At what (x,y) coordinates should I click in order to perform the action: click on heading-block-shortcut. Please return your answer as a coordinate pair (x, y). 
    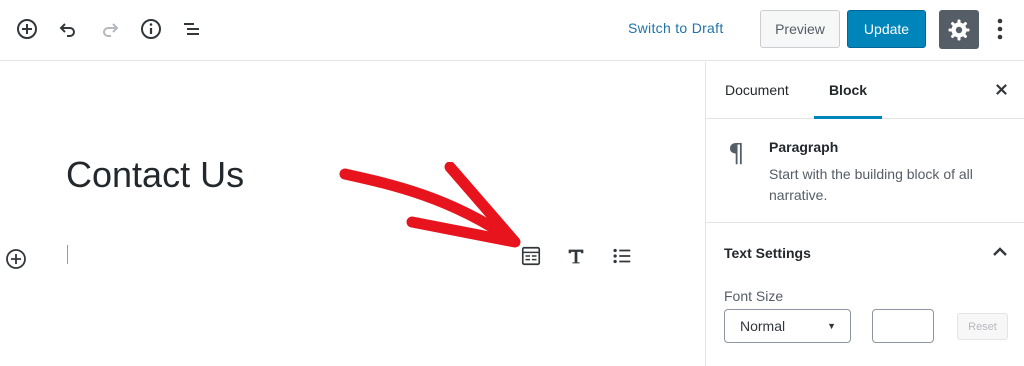
    Looking at the image, I should click on (576, 256).